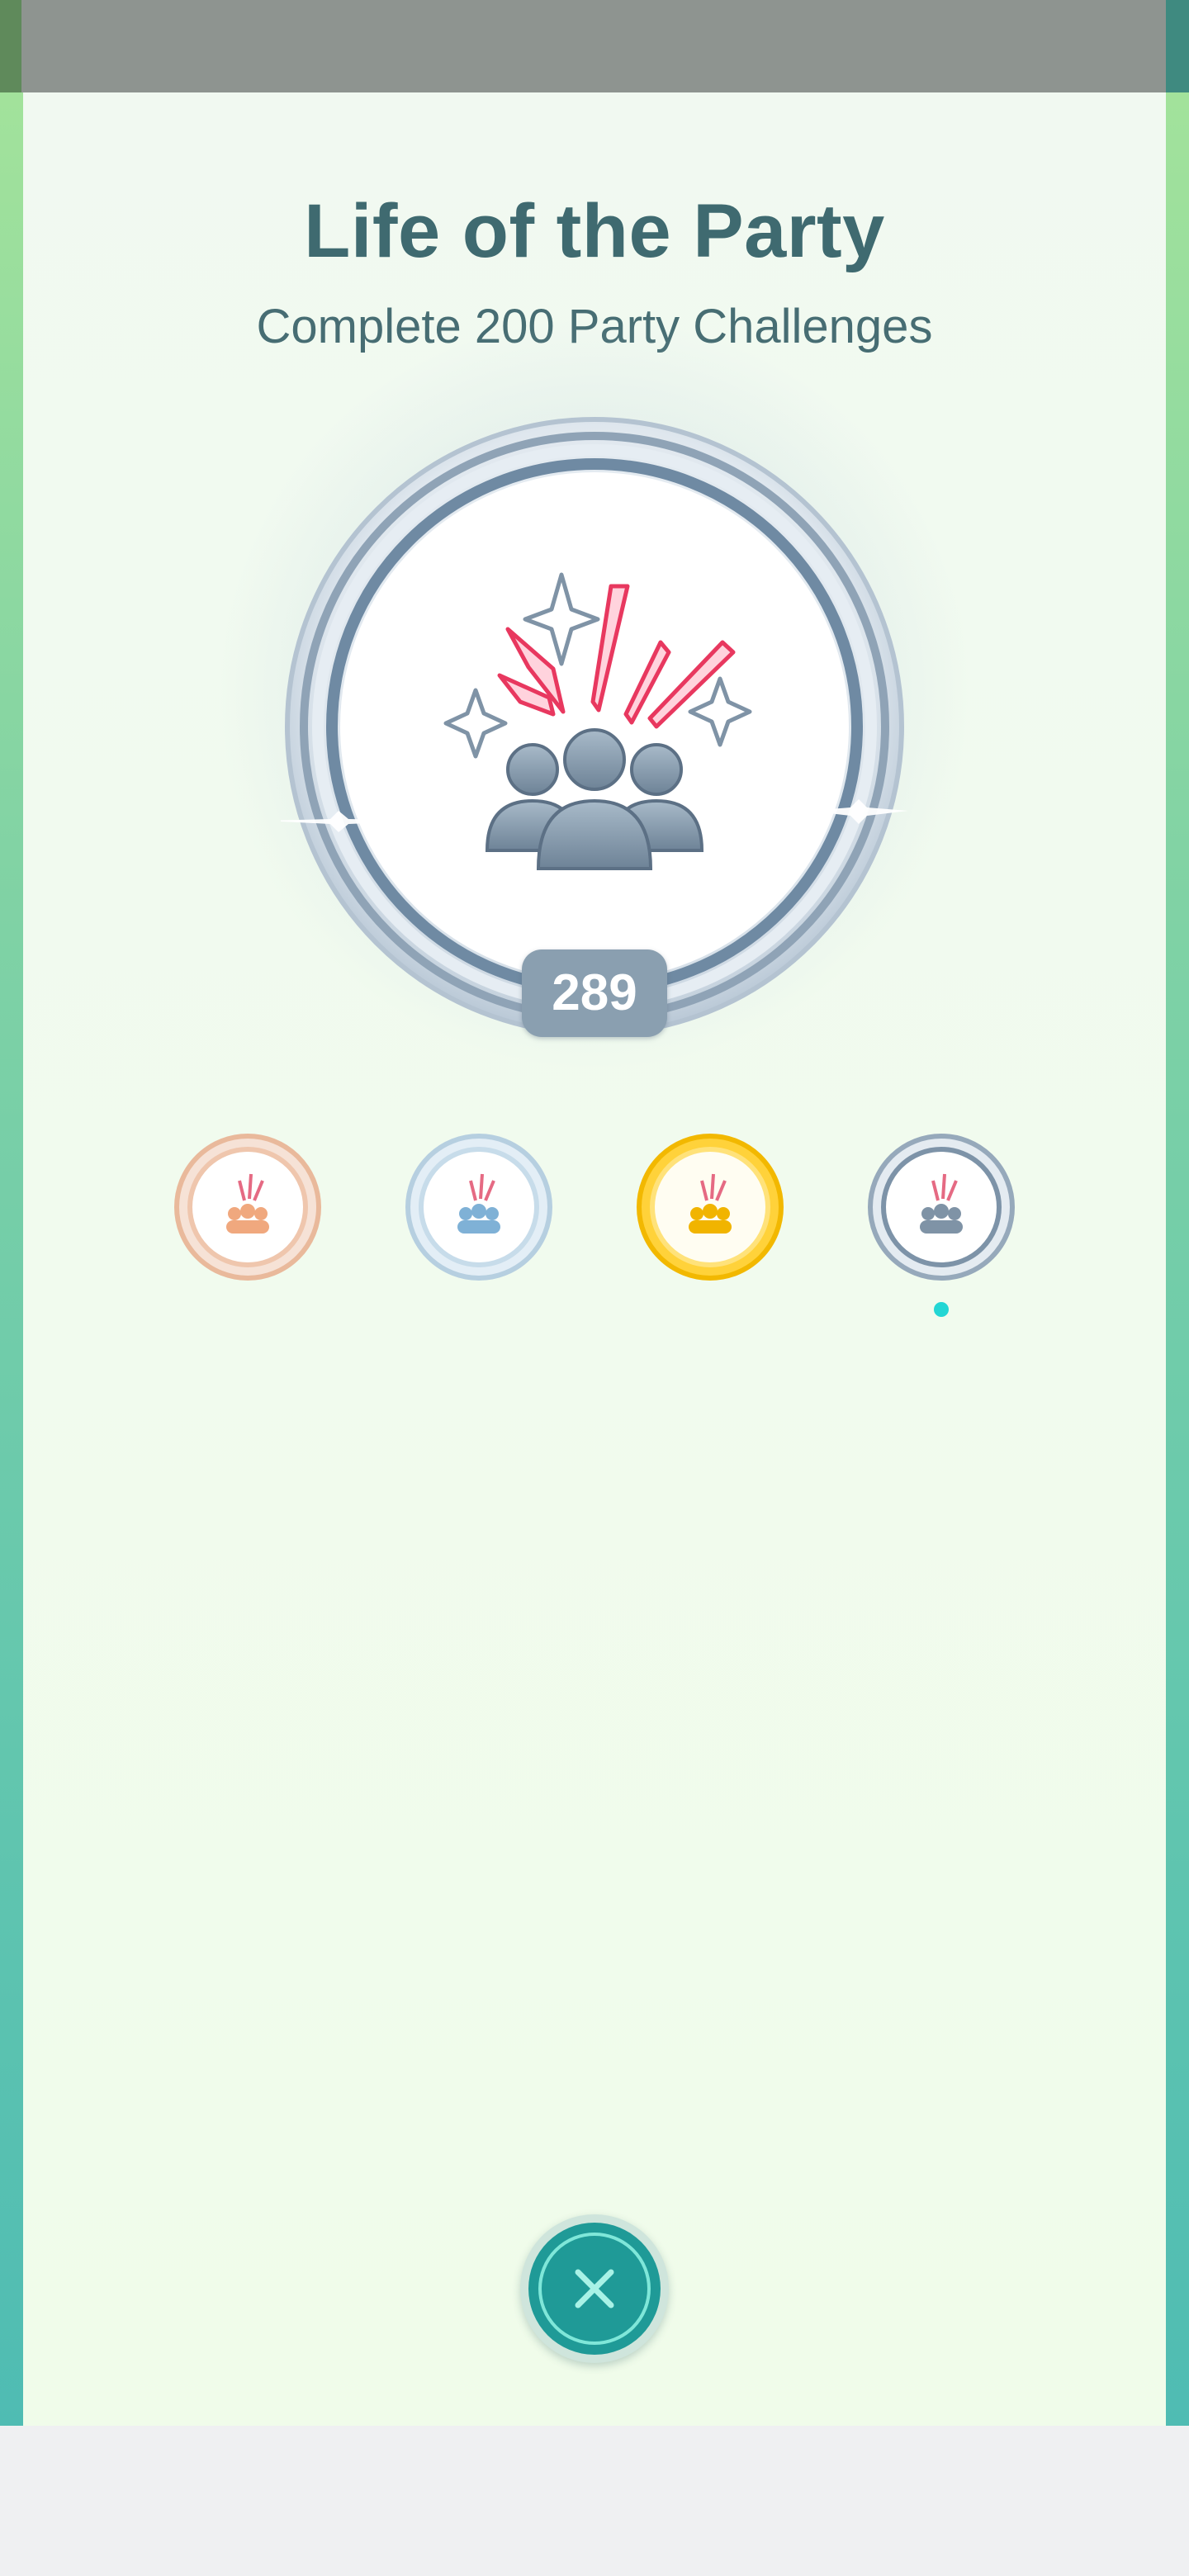 Image resolution: width=1189 pixels, height=2576 pixels. I want to click on selected-tier-indicator, so click(941, 1309).